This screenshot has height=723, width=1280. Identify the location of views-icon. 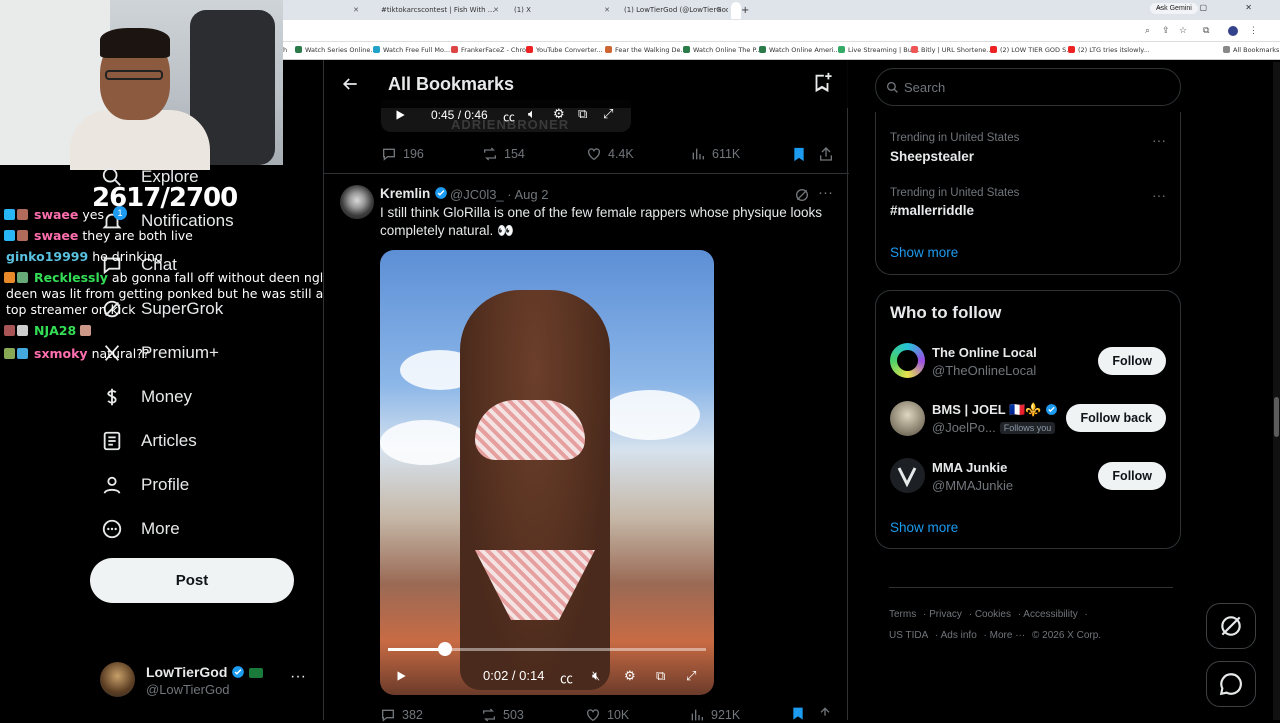
(698, 154).